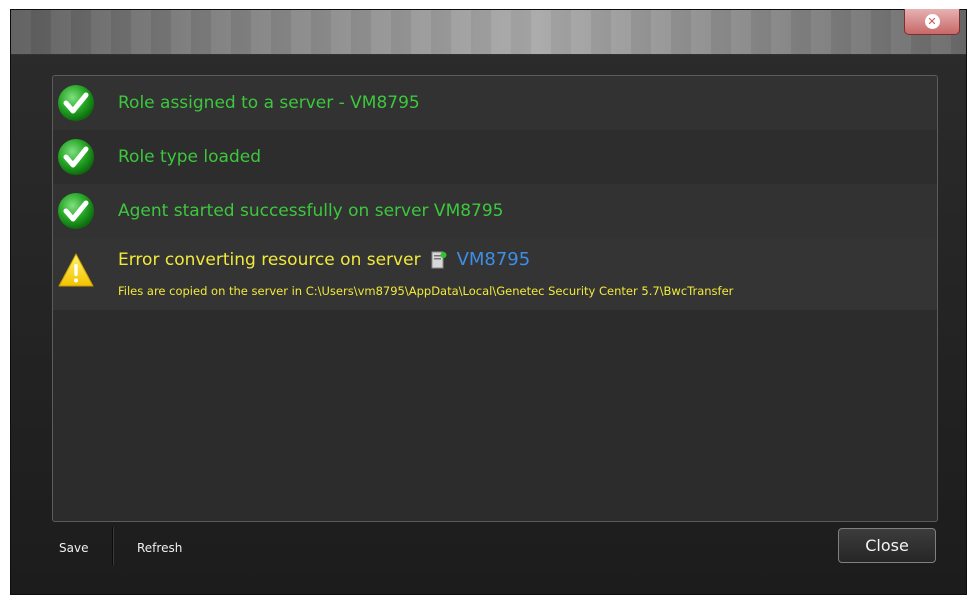 The height and width of the screenshot is (604, 970). I want to click on server-link: VM8795, so click(494, 259).